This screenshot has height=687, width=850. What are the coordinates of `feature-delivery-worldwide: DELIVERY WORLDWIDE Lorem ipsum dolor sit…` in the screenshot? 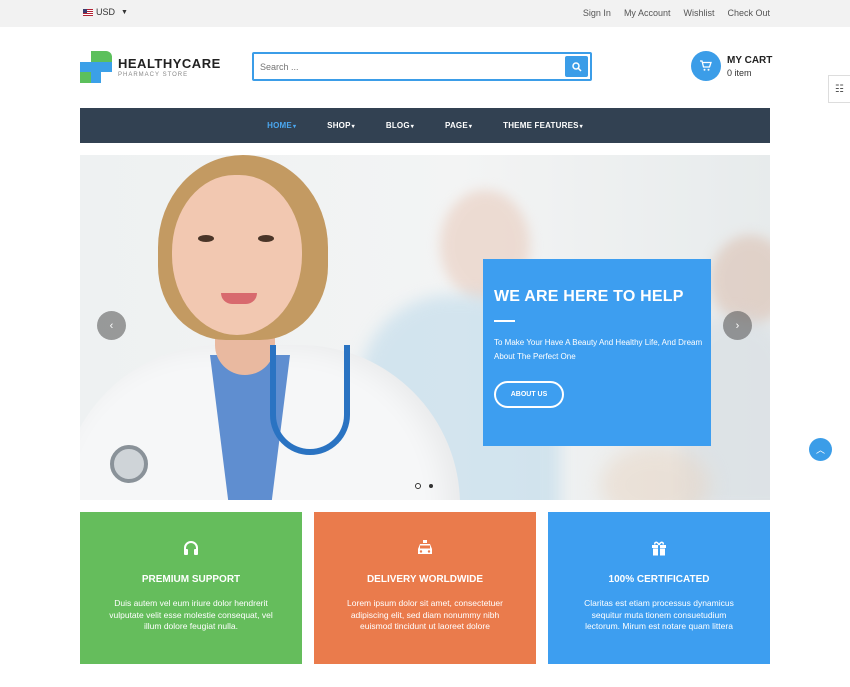 It's located at (425, 588).